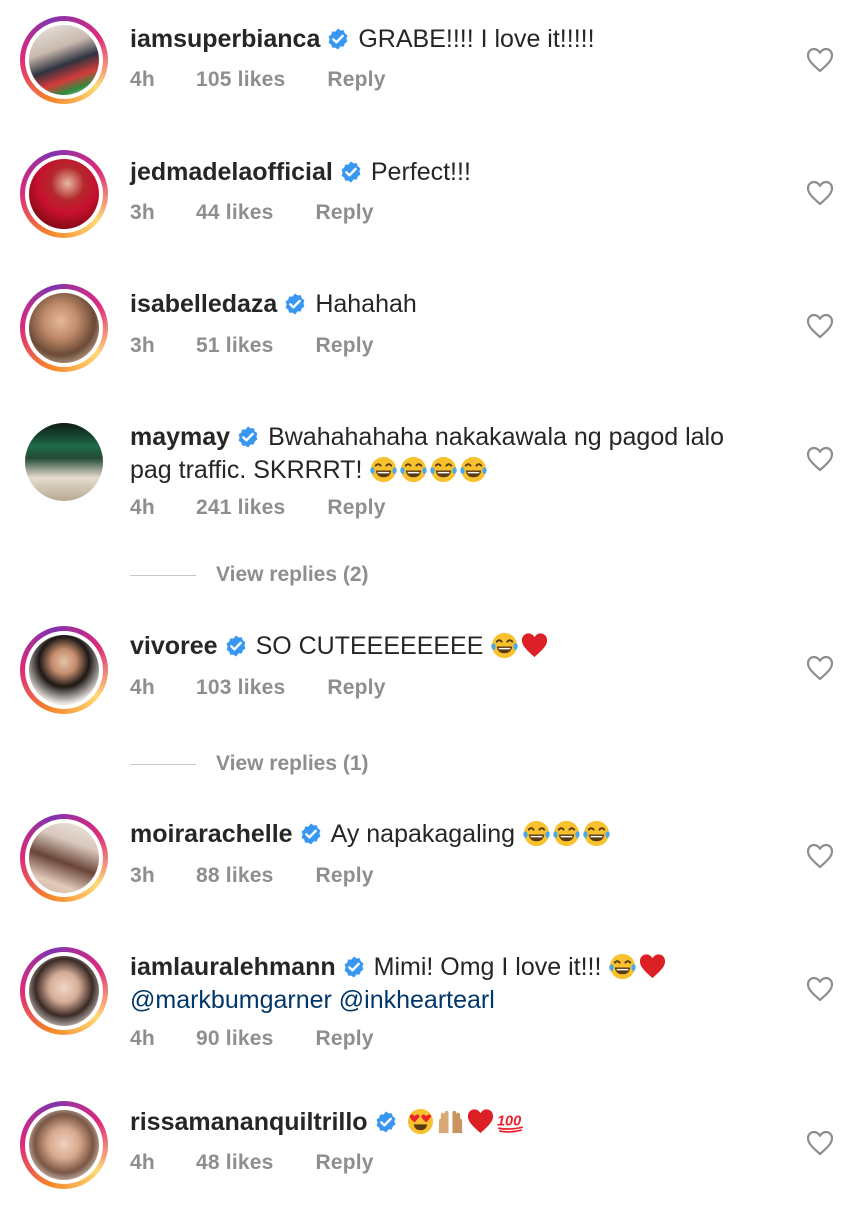 The image size is (850, 1208). I want to click on view-replies-label: View replies (2), so click(292, 574).